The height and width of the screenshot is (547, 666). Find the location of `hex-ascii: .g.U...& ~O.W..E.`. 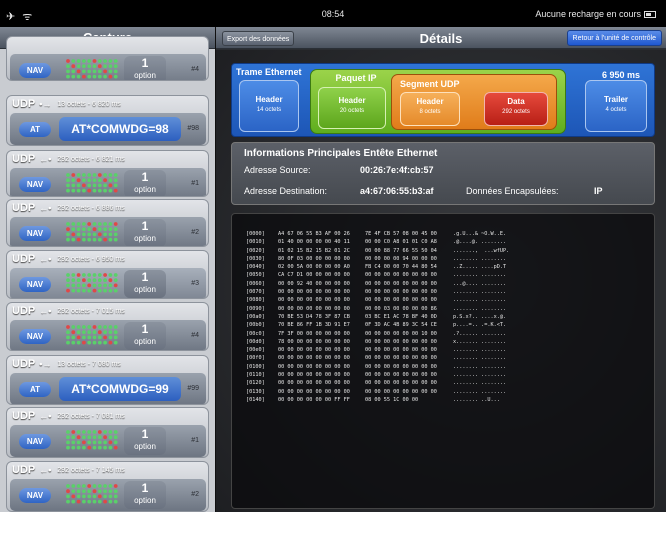

hex-ascii: .g.U...& ~O.W..E. is located at coordinates (480, 234).